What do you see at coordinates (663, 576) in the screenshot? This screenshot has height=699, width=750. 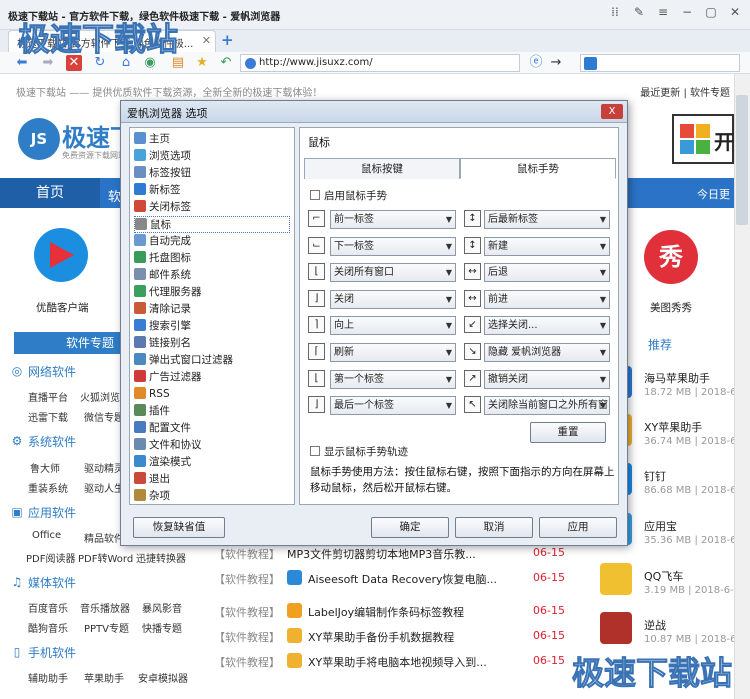 I see `side-app-name: QQ飞车` at bounding box center [663, 576].